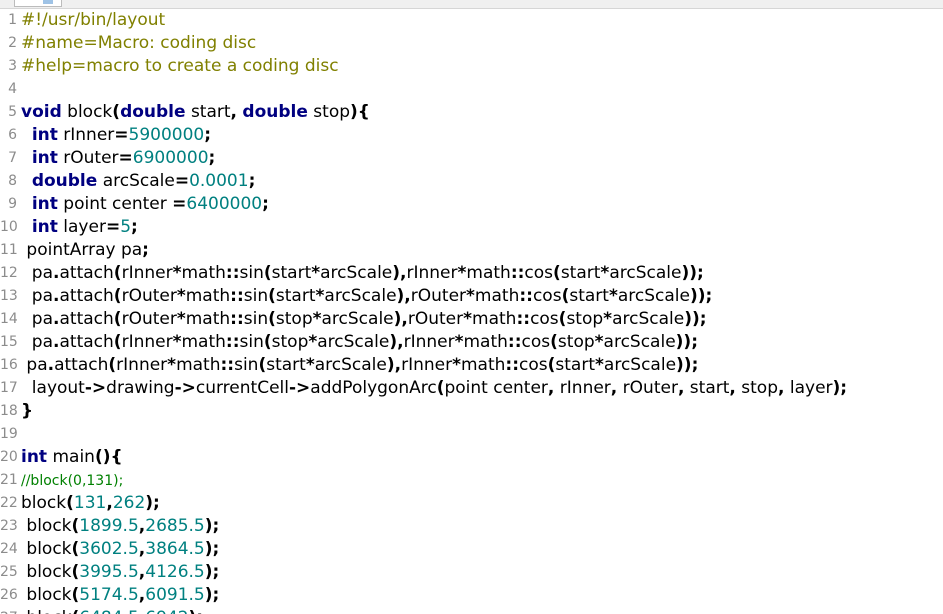  What do you see at coordinates (471, 112) in the screenshot?
I see `code-line: 5 void block(double start, double stop){` at bounding box center [471, 112].